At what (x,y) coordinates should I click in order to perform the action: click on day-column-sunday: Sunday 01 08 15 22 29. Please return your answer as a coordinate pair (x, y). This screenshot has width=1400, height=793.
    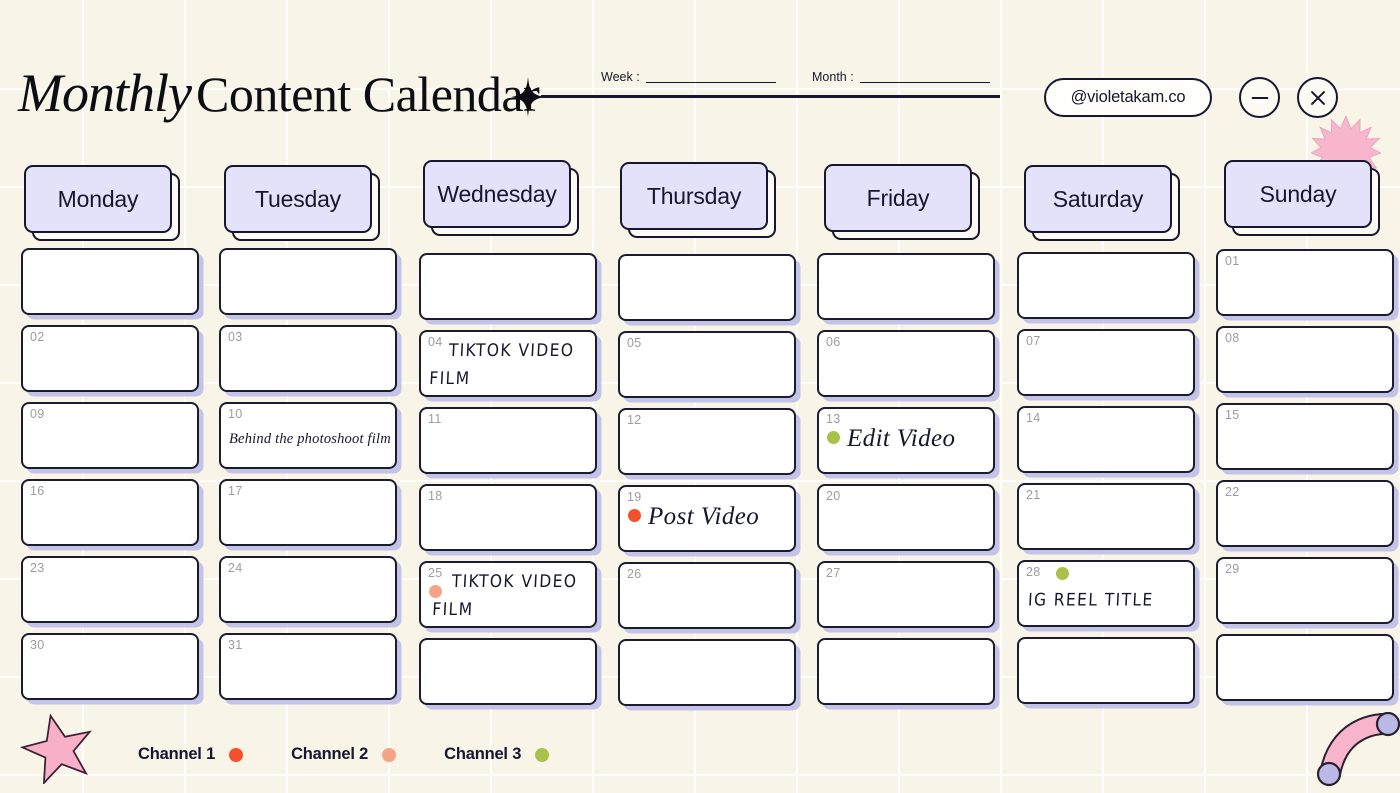
    Looking at the image, I should click on (1300, 438).